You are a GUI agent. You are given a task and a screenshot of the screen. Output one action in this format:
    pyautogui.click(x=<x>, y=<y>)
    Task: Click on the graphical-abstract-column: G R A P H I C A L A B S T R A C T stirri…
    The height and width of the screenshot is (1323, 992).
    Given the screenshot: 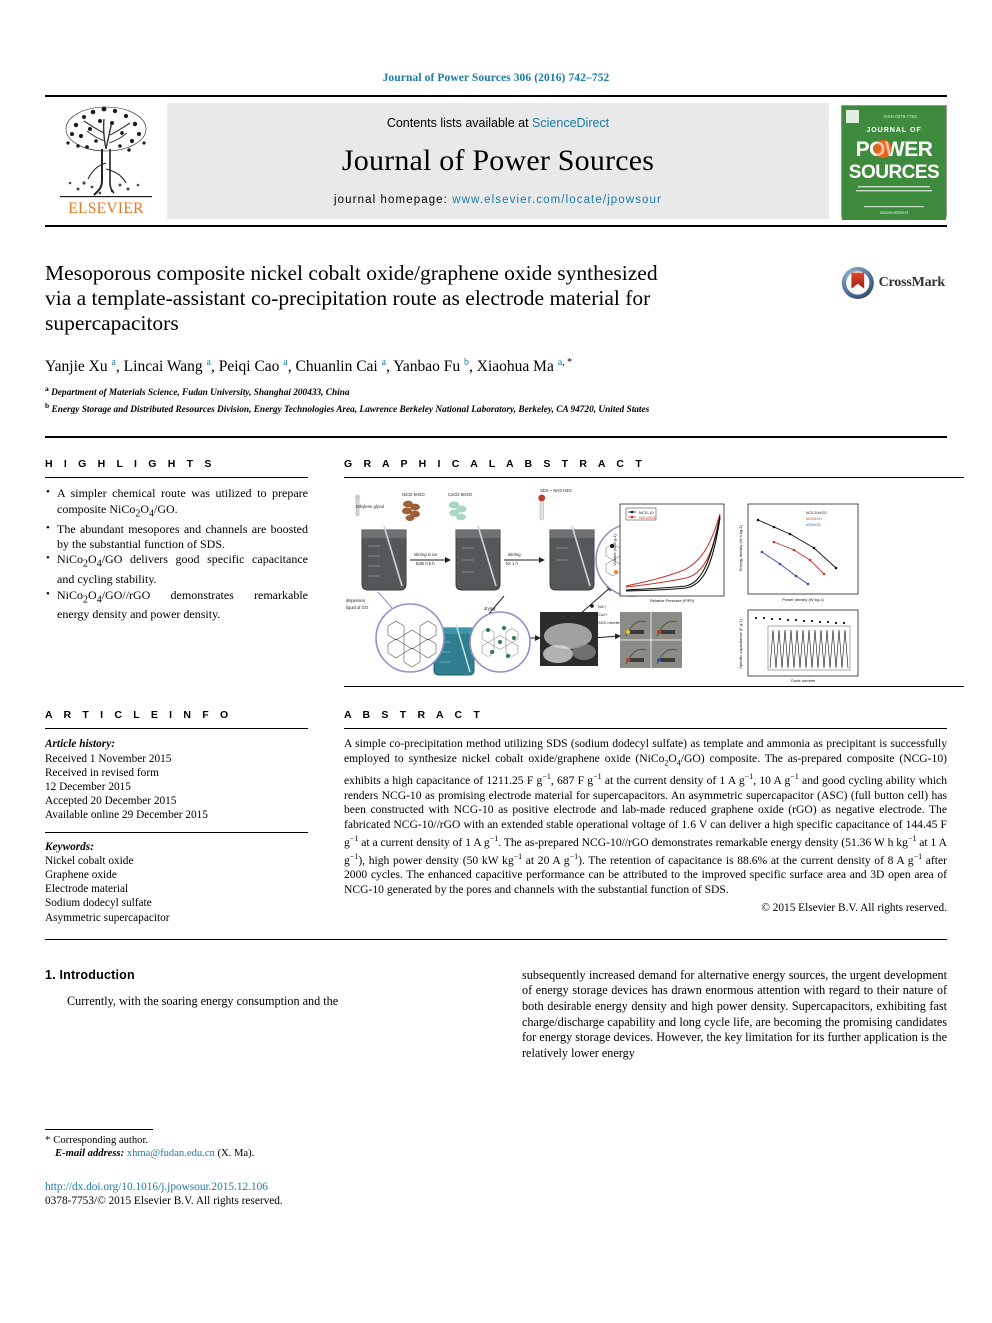 What is the action you would take?
    pyautogui.click(x=654, y=573)
    